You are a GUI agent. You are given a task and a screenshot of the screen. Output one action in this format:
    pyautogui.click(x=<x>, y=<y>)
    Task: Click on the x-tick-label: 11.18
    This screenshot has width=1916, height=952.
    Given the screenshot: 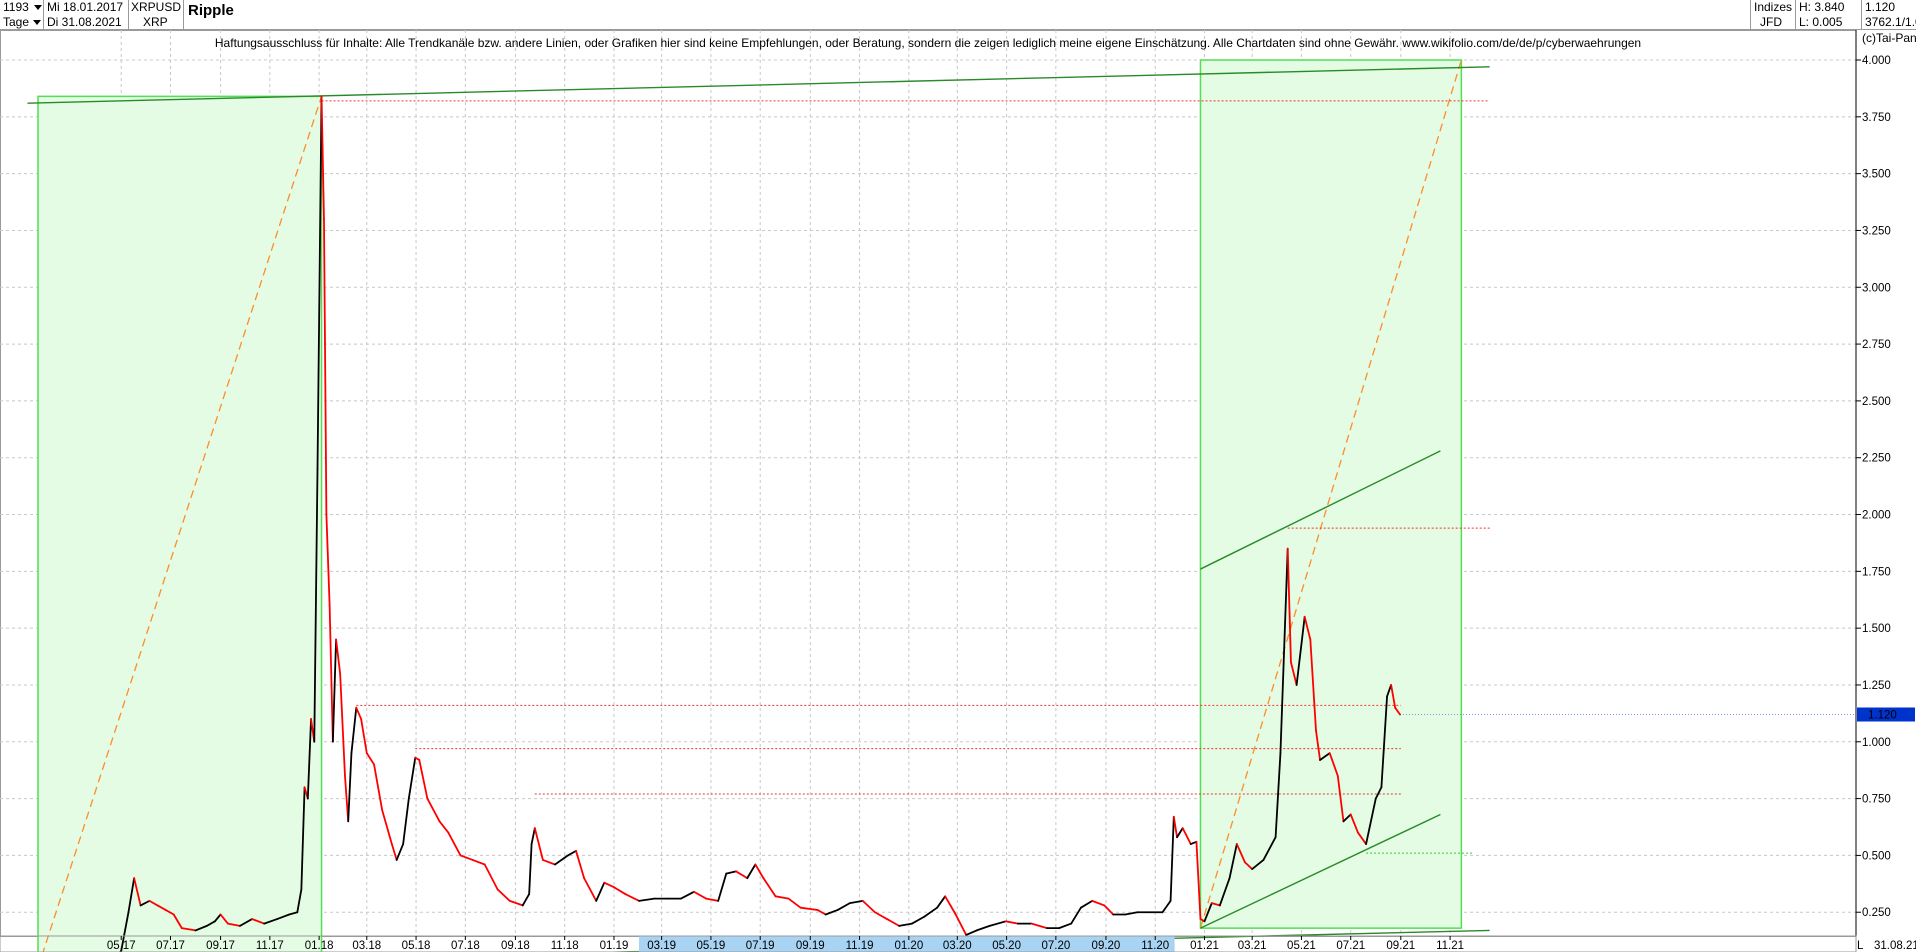 What is the action you would take?
    pyautogui.click(x=565, y=946)
    